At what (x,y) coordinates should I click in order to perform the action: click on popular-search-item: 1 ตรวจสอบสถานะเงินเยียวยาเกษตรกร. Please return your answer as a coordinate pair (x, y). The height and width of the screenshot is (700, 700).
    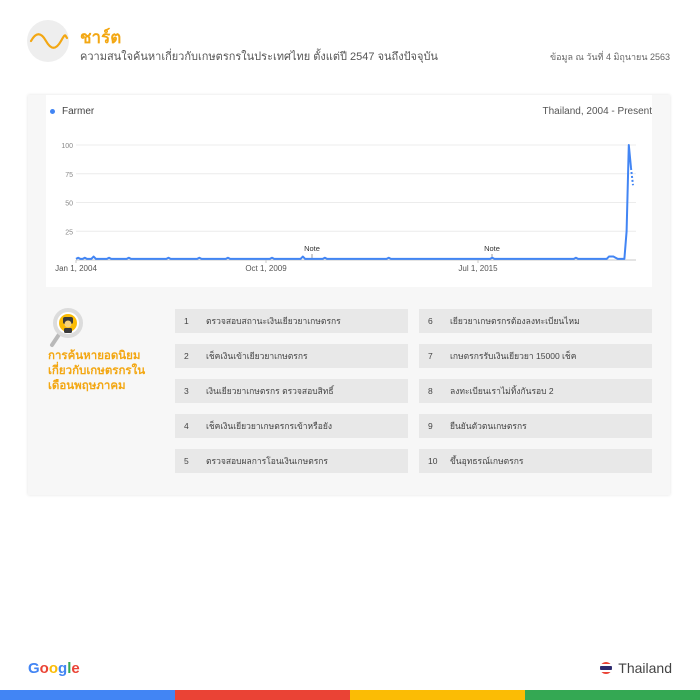
    Looking at the image, I should click on (291, 321).